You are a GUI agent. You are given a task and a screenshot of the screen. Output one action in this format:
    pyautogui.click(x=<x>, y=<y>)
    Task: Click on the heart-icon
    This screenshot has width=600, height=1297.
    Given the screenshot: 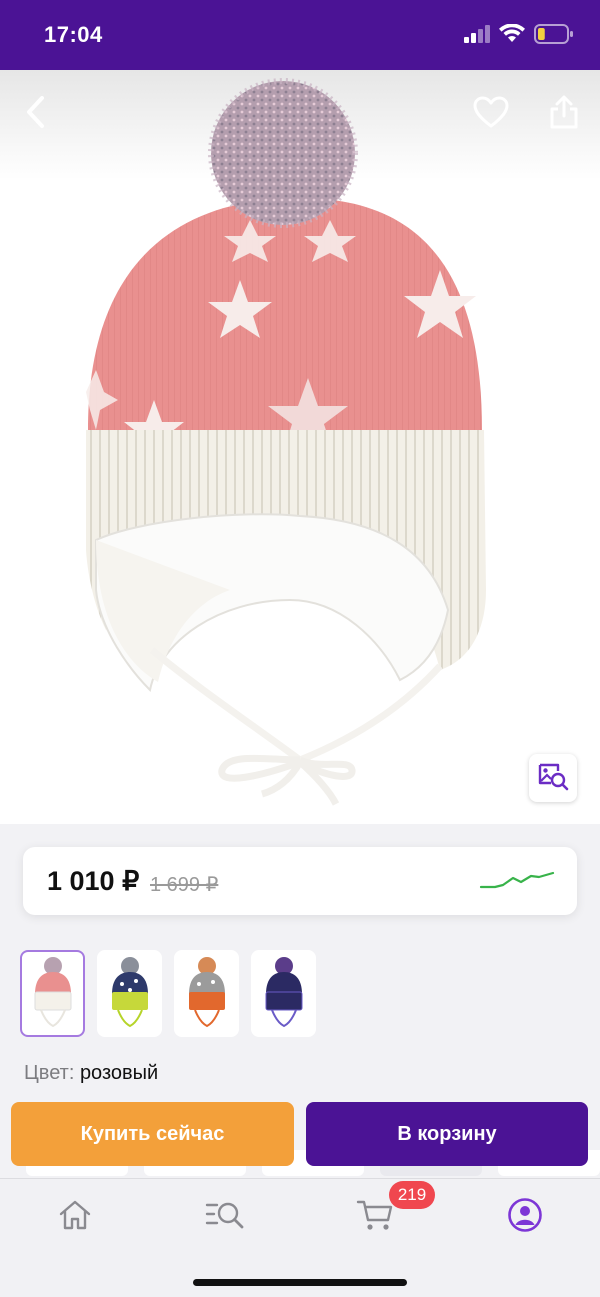 What is the action you would take?
    pyautogui.click(x=491, y=114)
    